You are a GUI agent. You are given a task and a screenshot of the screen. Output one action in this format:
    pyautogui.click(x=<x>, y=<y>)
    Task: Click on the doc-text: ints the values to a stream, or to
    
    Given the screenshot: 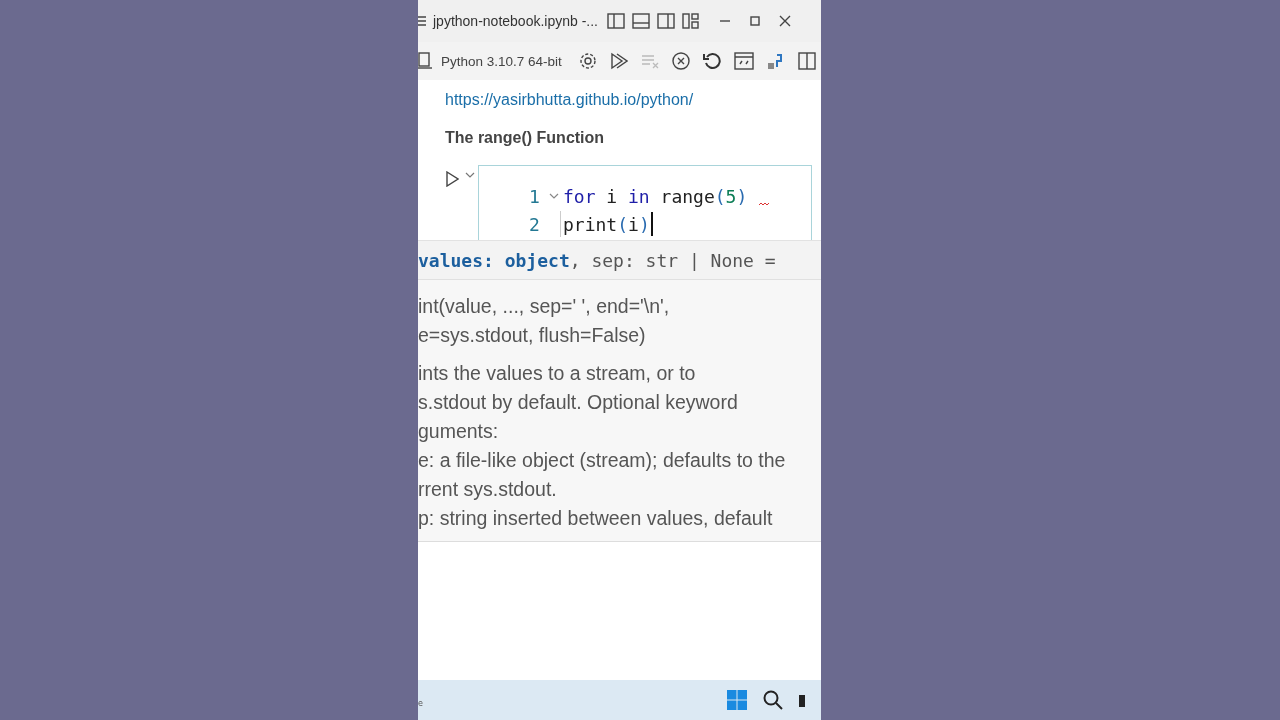 What is the action you would take?
    pyautogui.click(x=557, y=373)
    